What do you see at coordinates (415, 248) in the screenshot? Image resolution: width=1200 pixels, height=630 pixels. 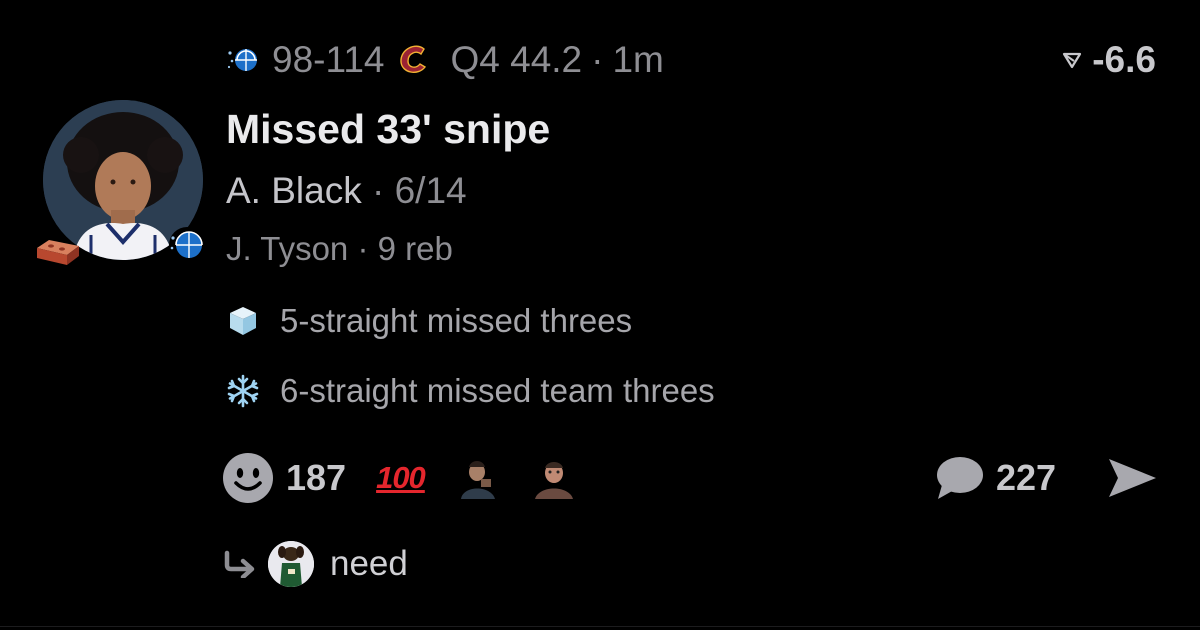 I see `secondary-player-stat: 9 reb` at bounding box center [415, 248].